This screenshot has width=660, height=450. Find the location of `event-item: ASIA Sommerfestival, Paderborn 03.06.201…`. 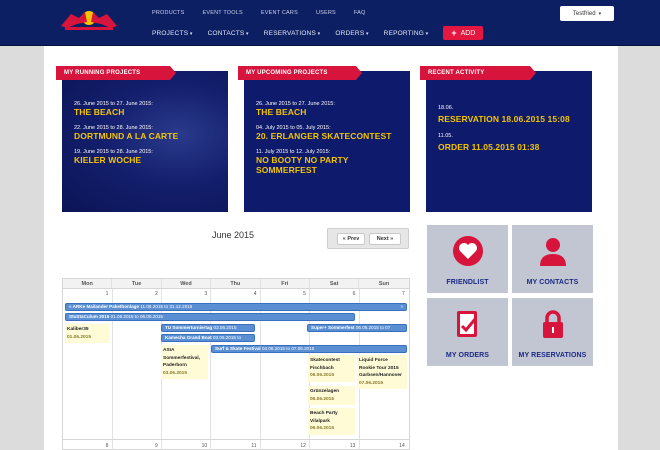

event-item: ASIA Sommerfestival, Paderborn 03.06.201… is located at coordinates (184, 362).